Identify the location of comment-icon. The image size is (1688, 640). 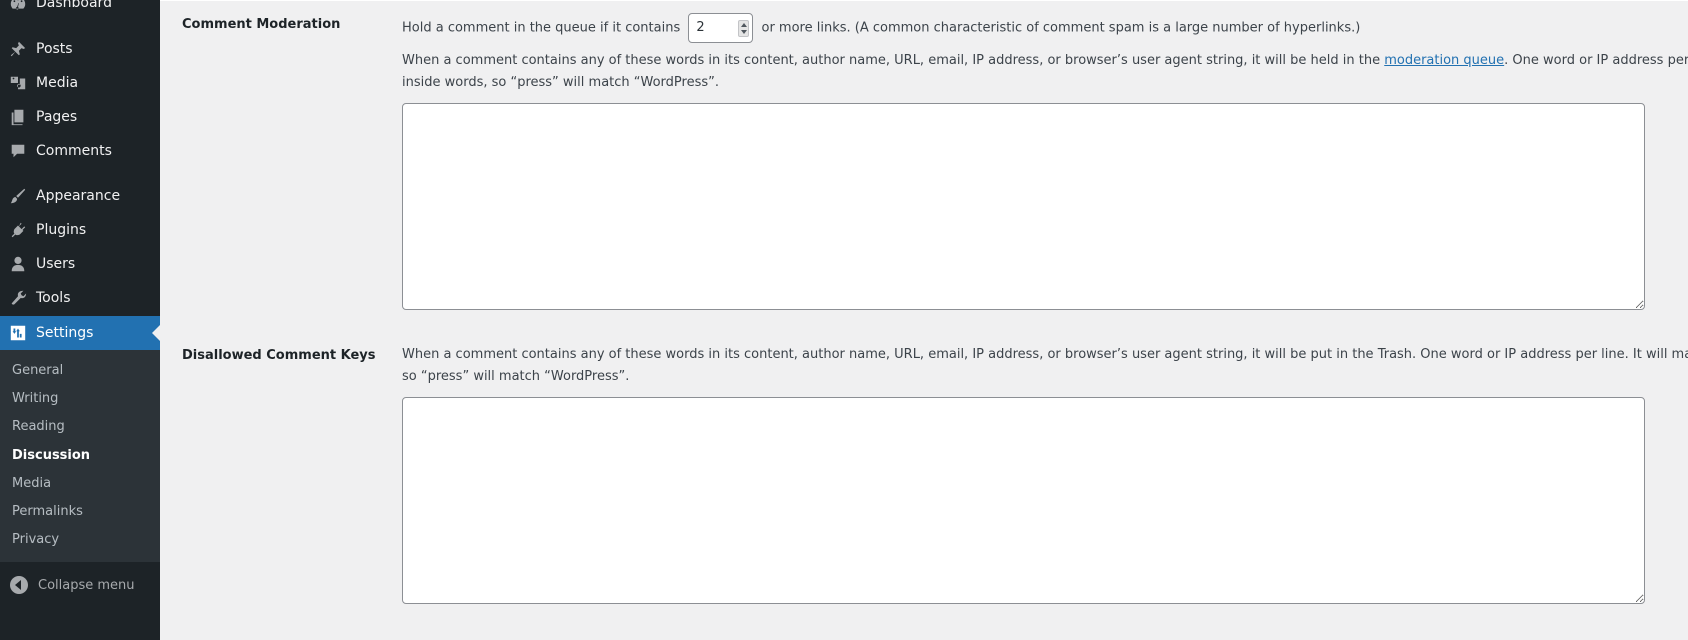
(18, 151).